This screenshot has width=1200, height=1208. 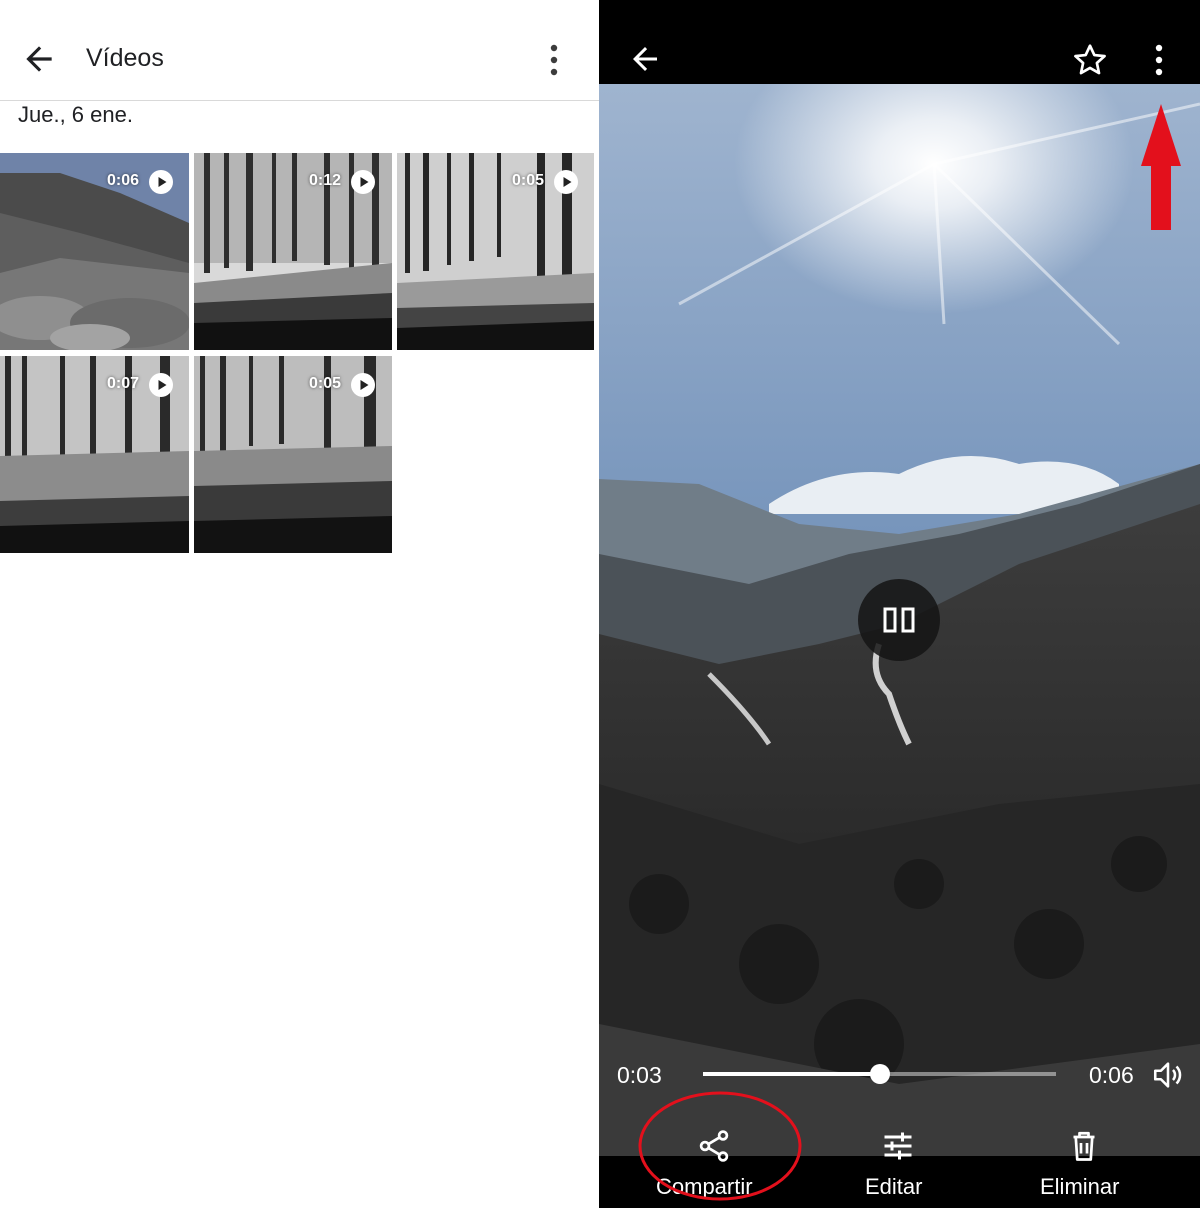 What do you see at coordinates (1080, 1186) in the screenshot?
I see `delete-label: Eliminar` at bounding box center [1080, 1186].